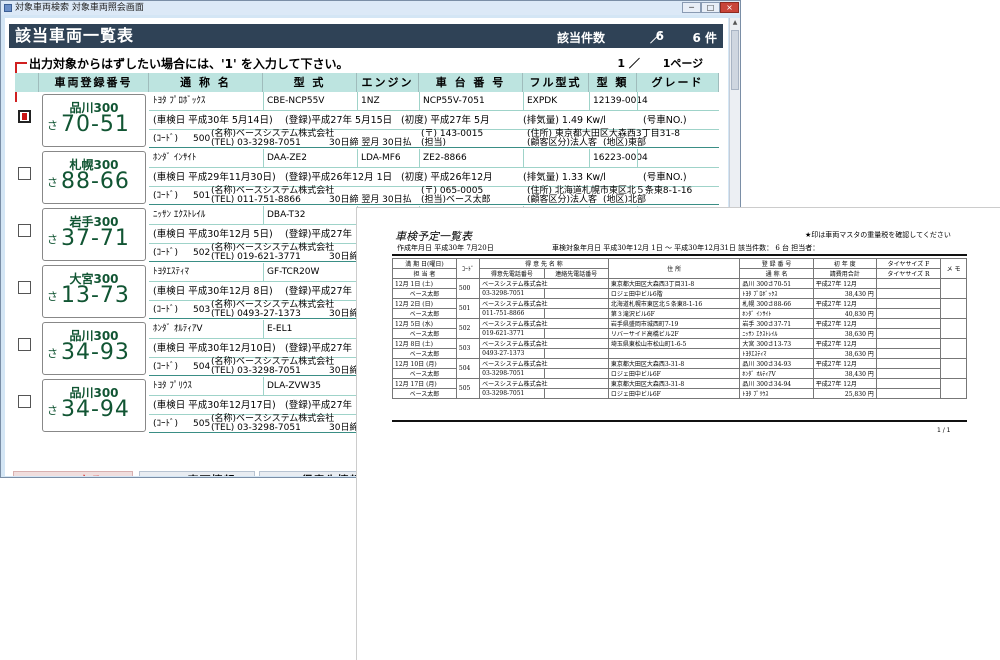  I want to click on page-total: 1ページ, so click(683, 63).